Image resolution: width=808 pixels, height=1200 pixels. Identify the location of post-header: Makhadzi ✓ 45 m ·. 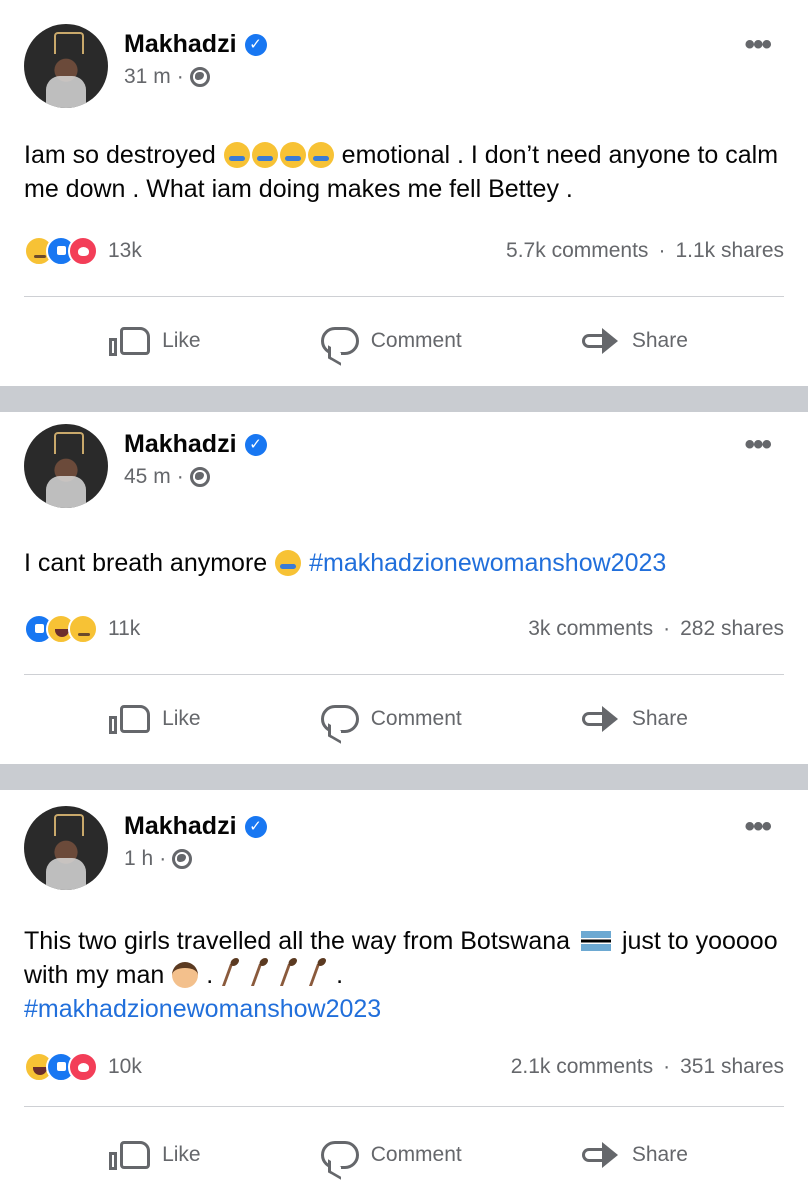
(145, 466).